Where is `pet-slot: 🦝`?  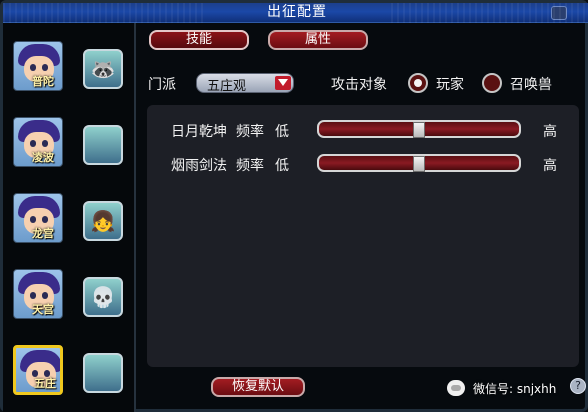 pet-slot: 🦝 is located at coordinates (103, 69).